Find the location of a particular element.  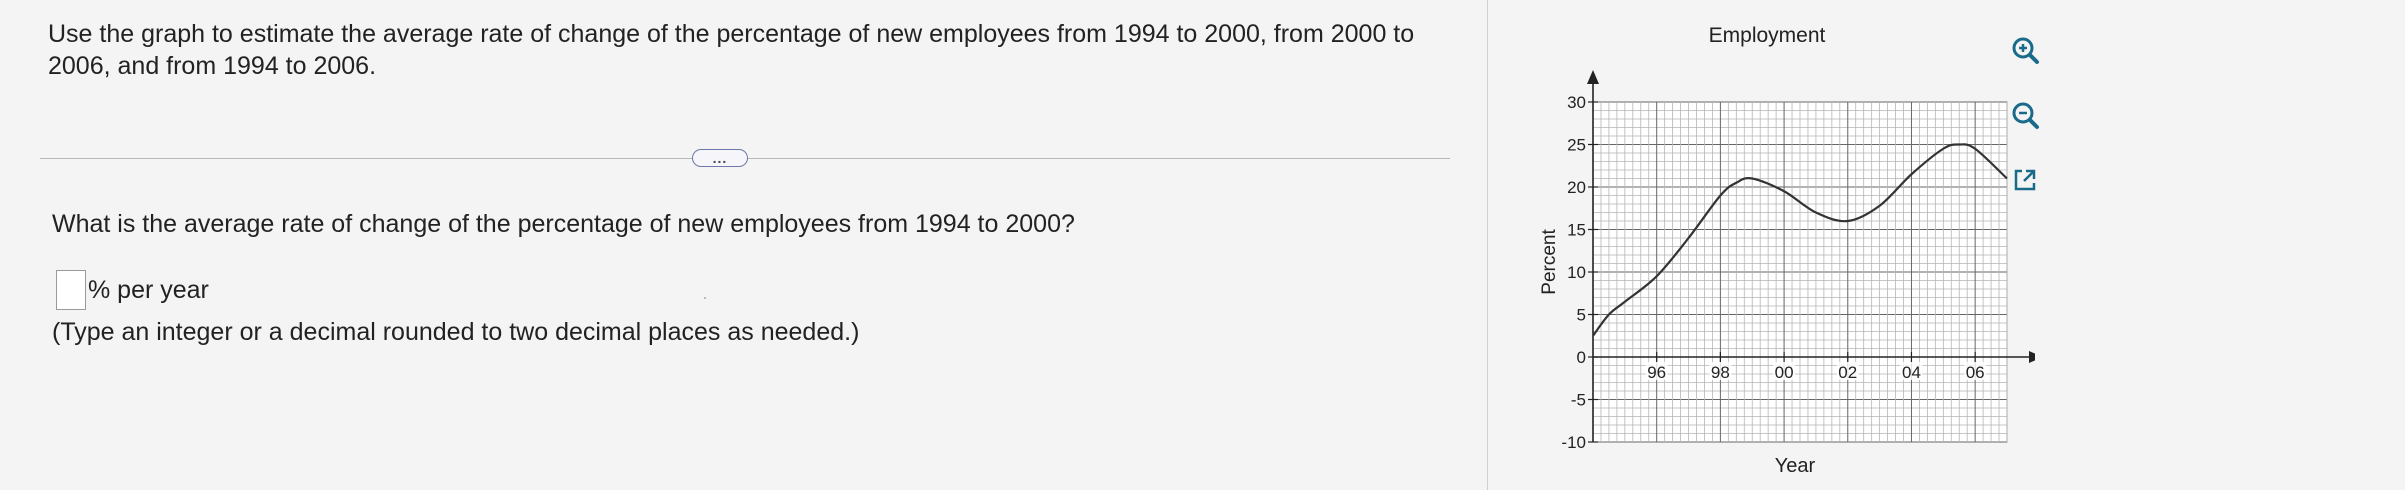

zoom-out-button is located at coordinates (2025, 115).